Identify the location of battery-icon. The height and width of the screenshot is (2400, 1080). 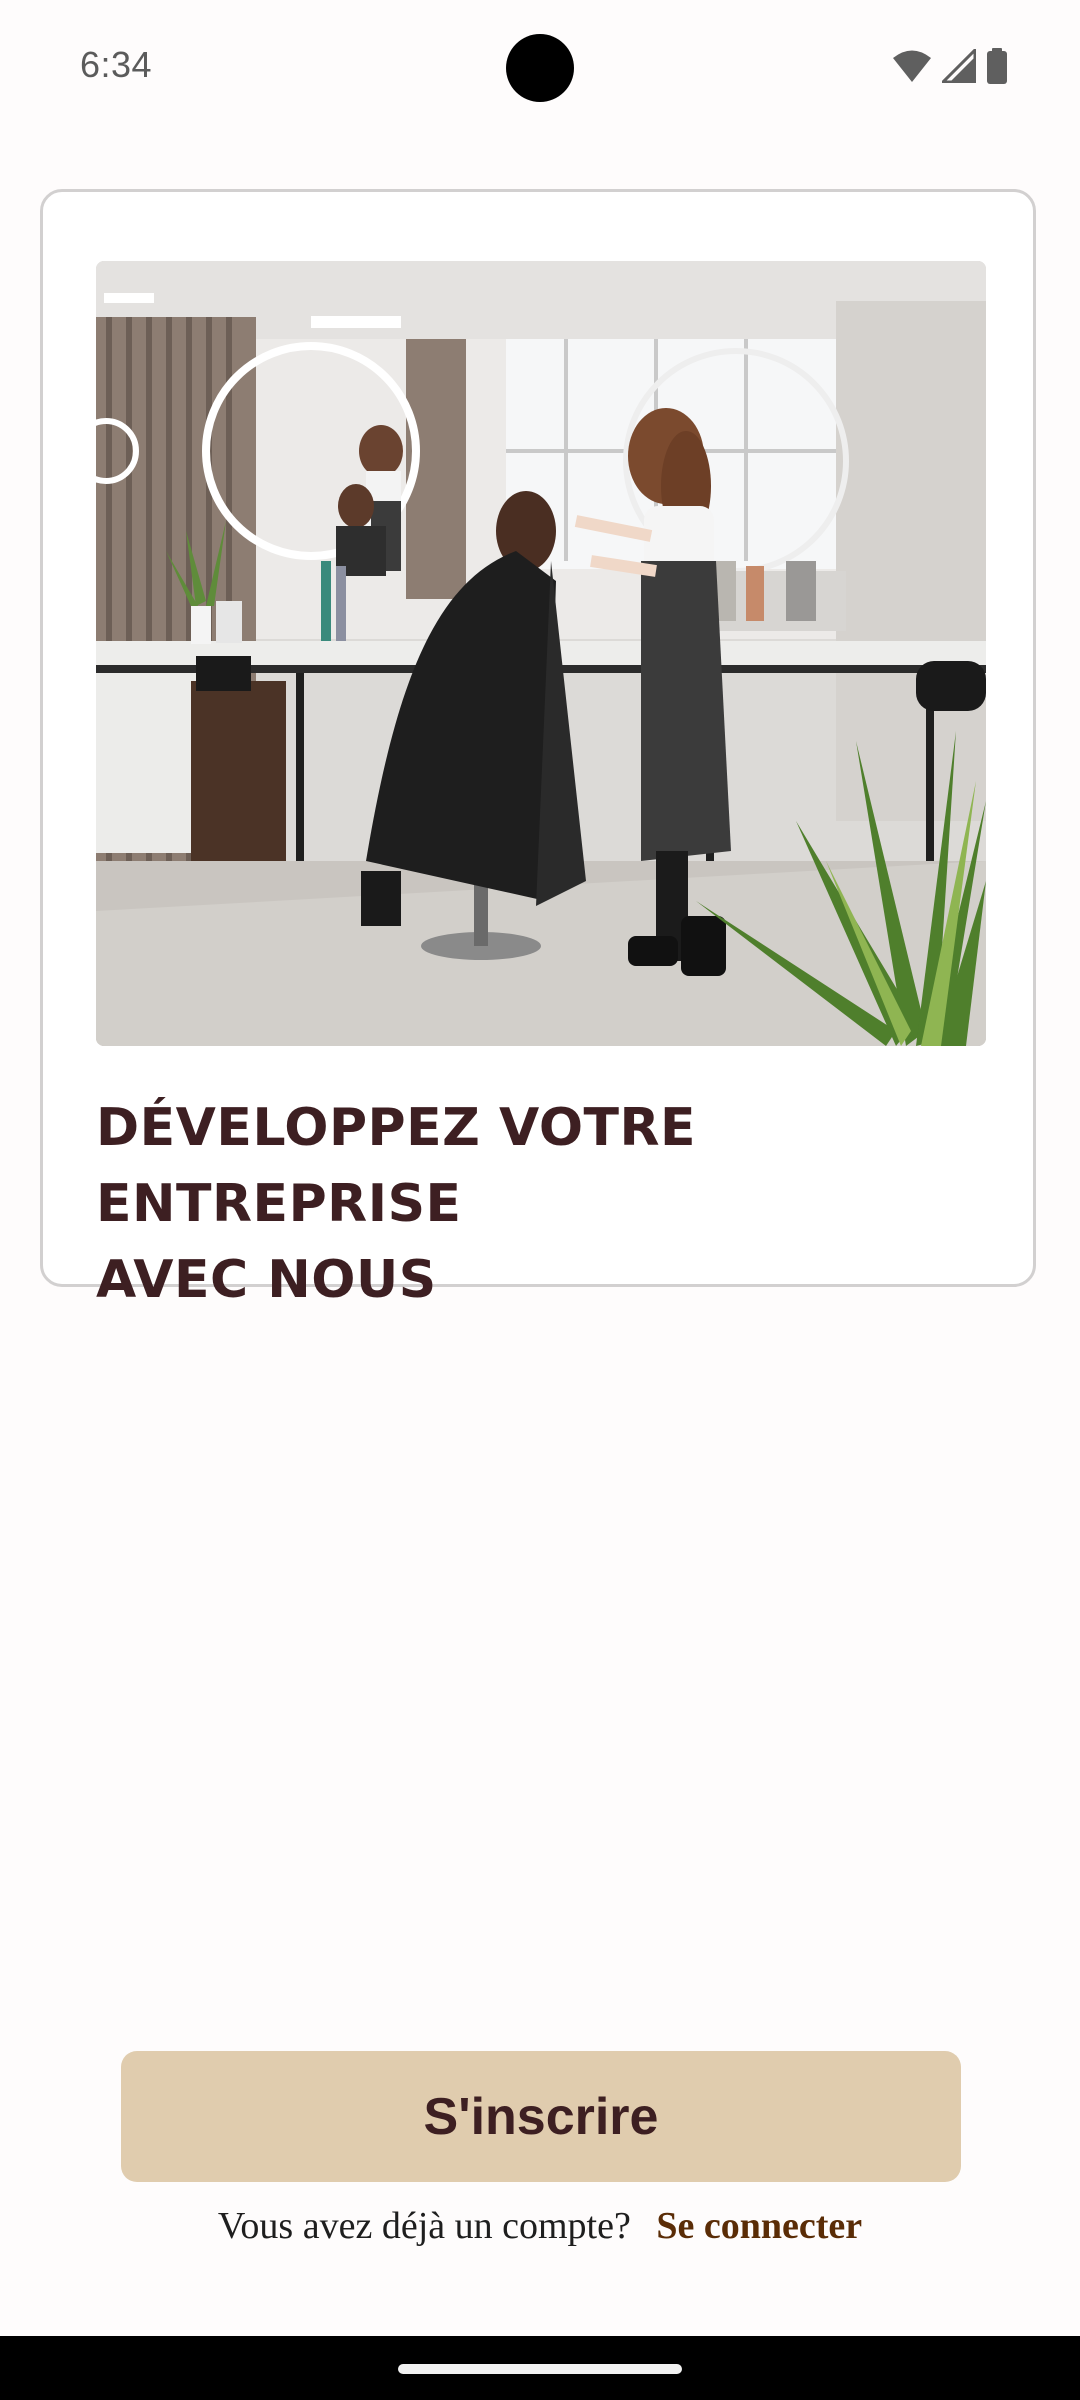
(997, 66).